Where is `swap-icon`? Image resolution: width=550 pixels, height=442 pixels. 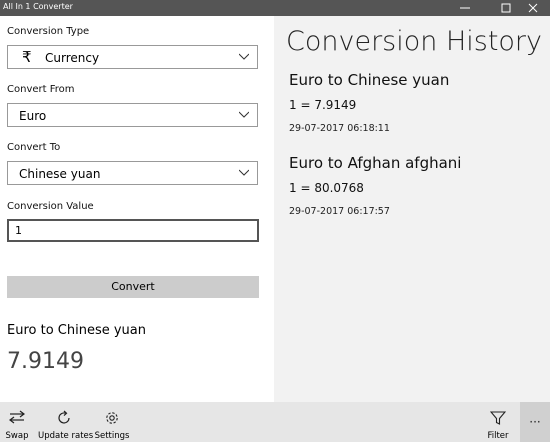
swap-icon is located at coordinates (17, 417).